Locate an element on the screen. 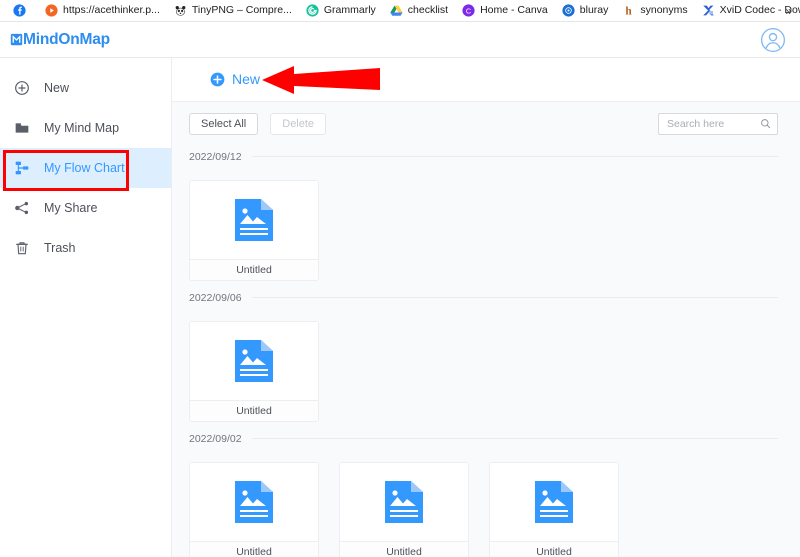 The image size is (800, 557). svg-text: C is located at coordinates (468, 10).